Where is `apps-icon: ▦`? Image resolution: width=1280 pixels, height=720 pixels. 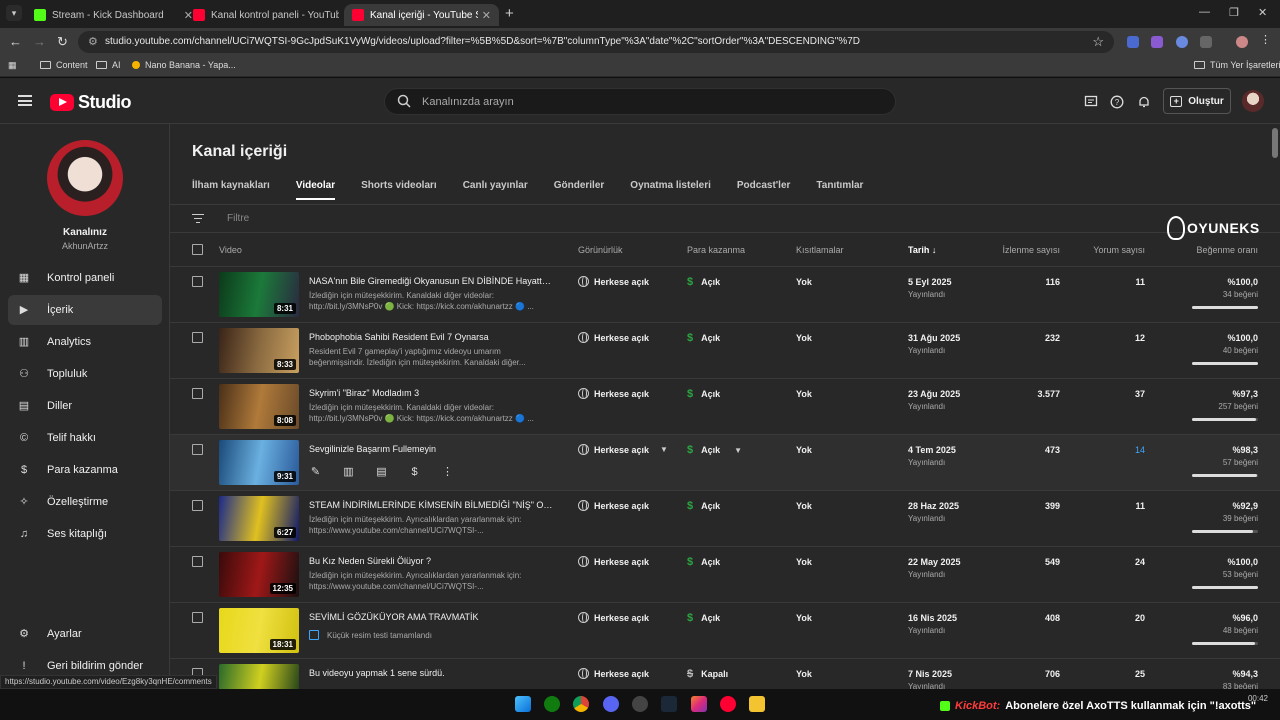
apps-icon: ▦ is located at coordinates (12, 65).